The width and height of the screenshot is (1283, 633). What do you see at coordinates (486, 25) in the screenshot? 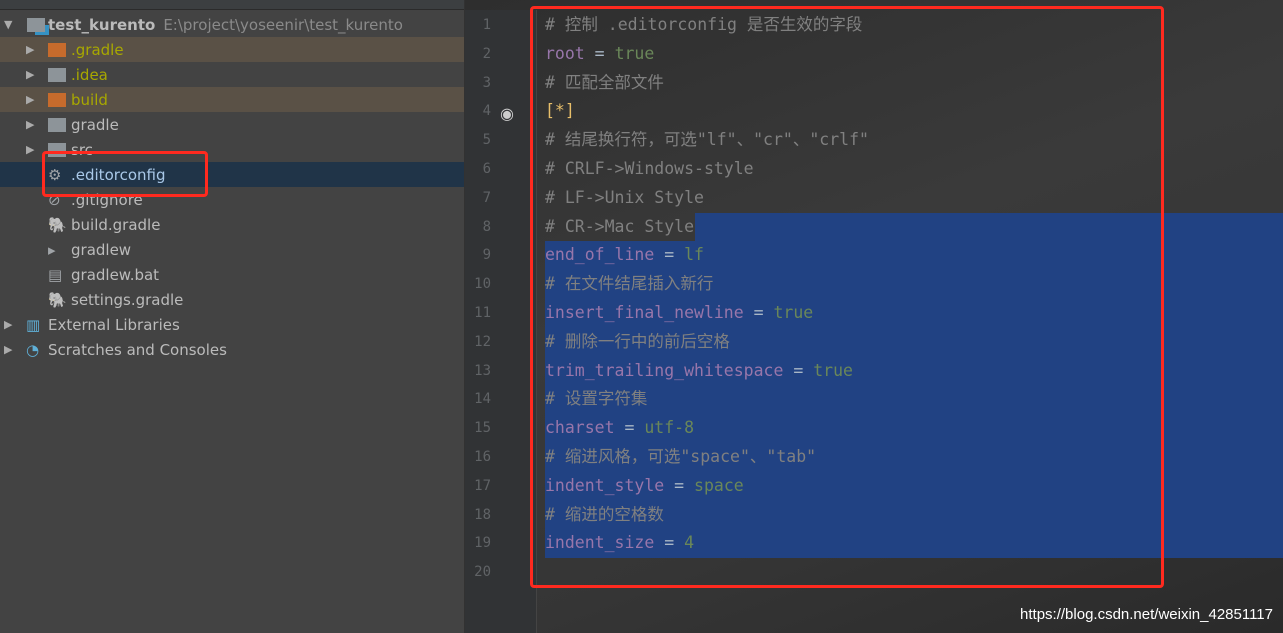
I see `line-number: 1` at bounding box center [486, 25].